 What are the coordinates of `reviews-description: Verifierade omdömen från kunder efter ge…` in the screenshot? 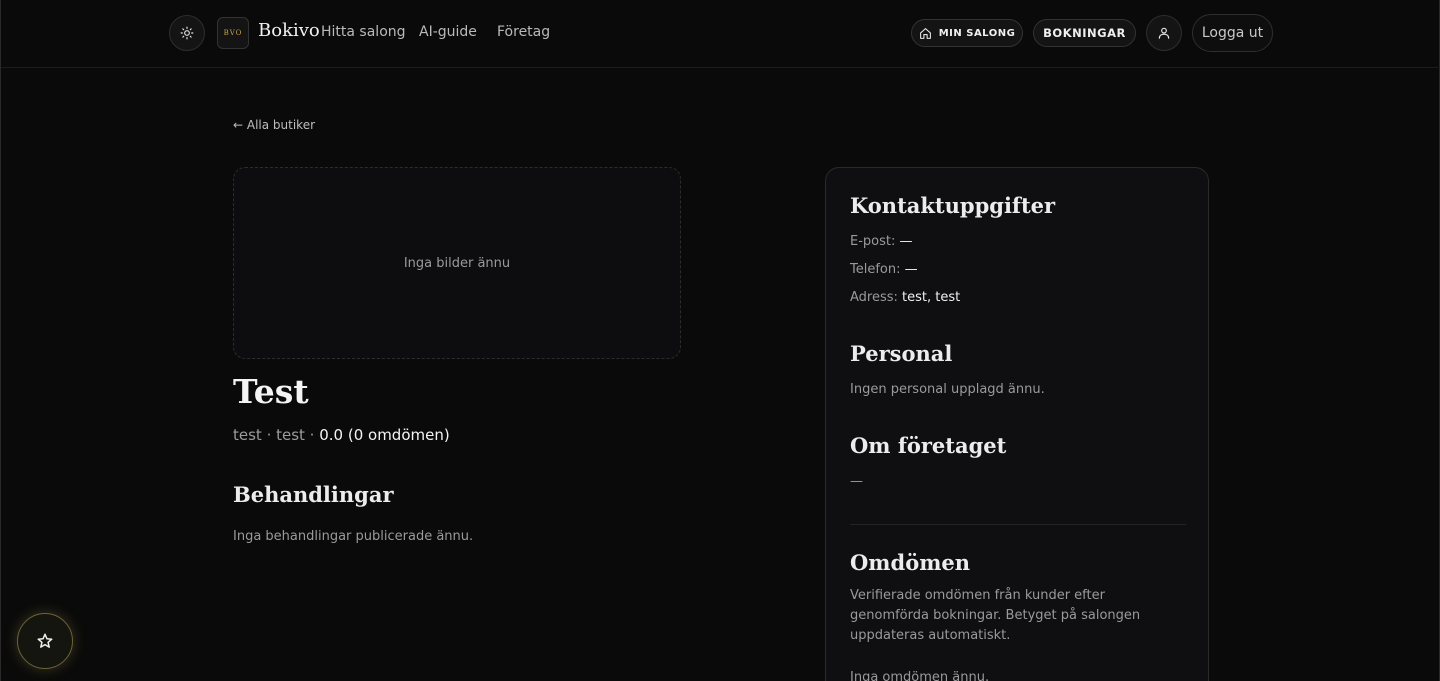 It's located at (995, 615).